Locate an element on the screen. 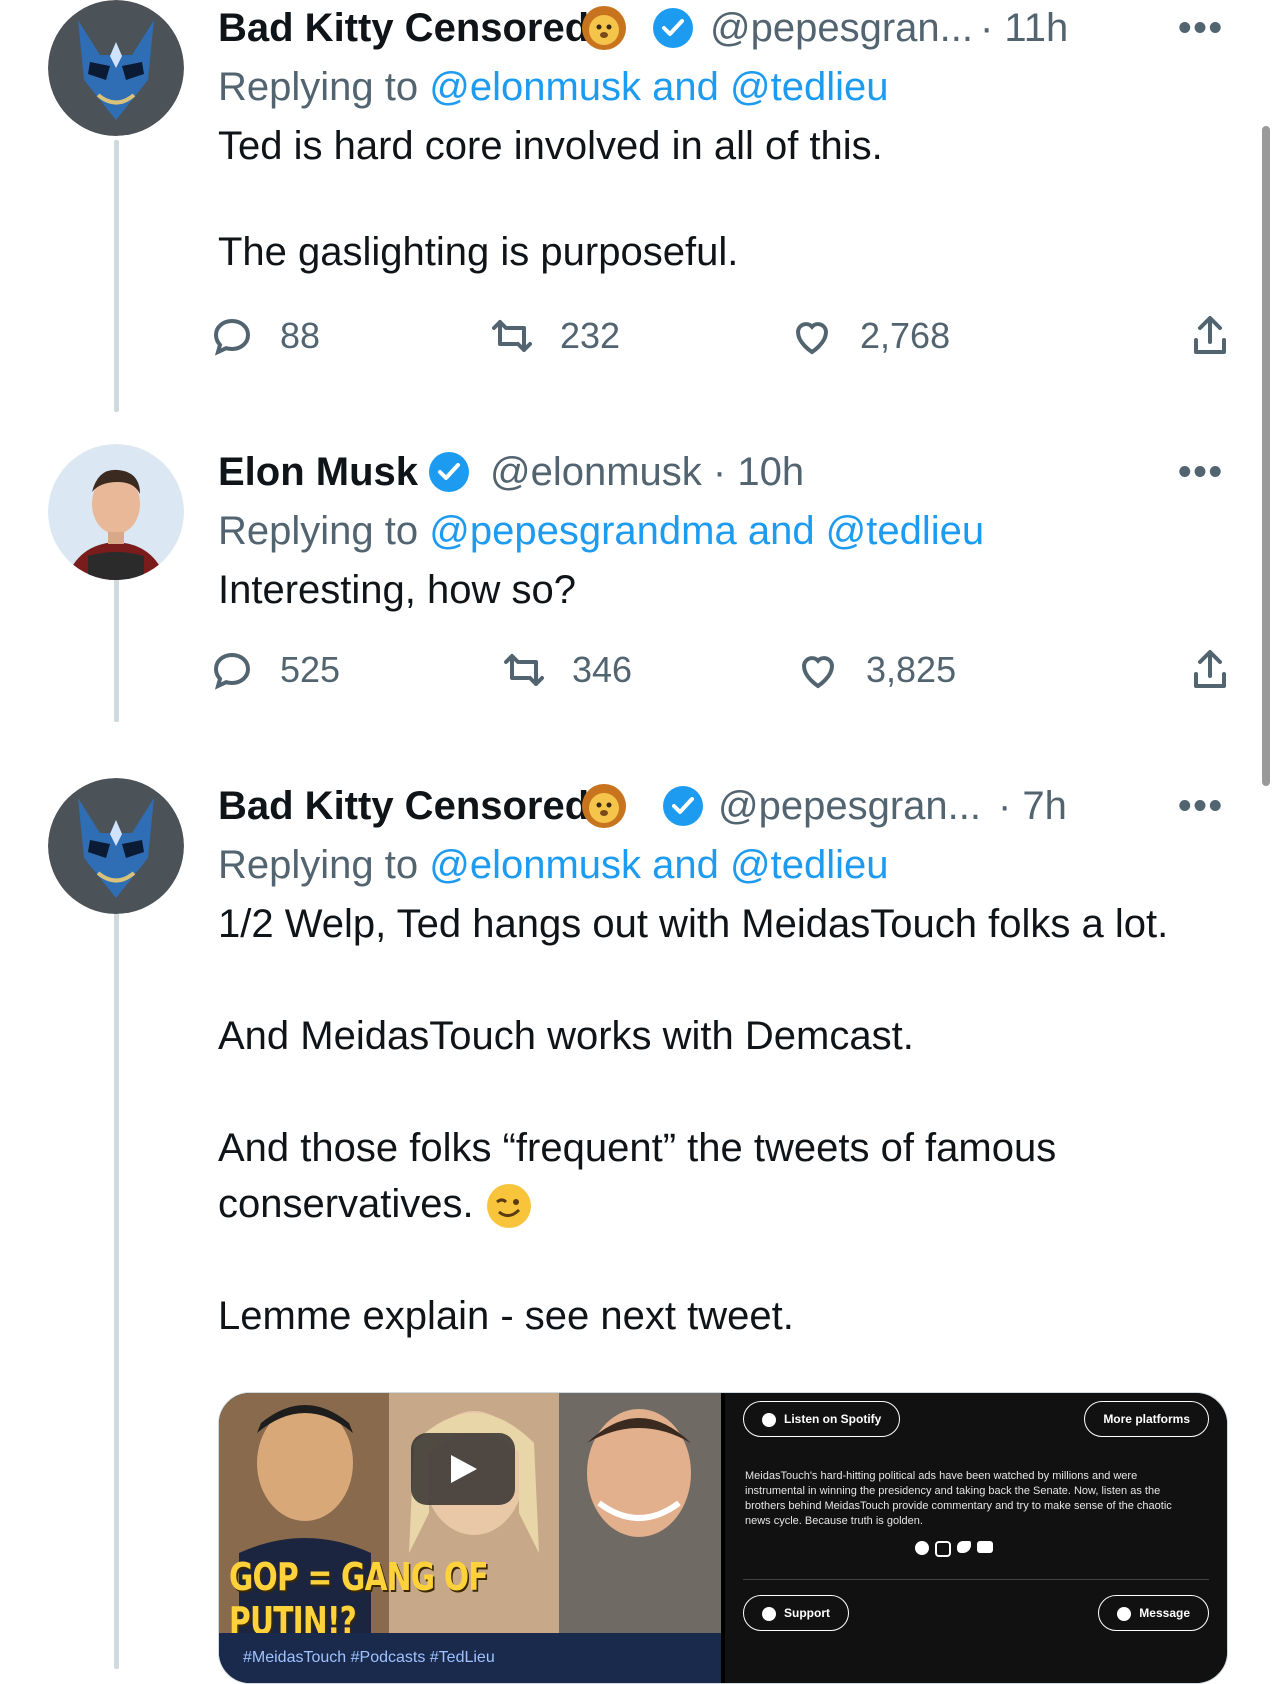 Image resolution: width=1284 pixels, height=1684 pixels. retweet-button: 346 is located at coordinates (566, 670).